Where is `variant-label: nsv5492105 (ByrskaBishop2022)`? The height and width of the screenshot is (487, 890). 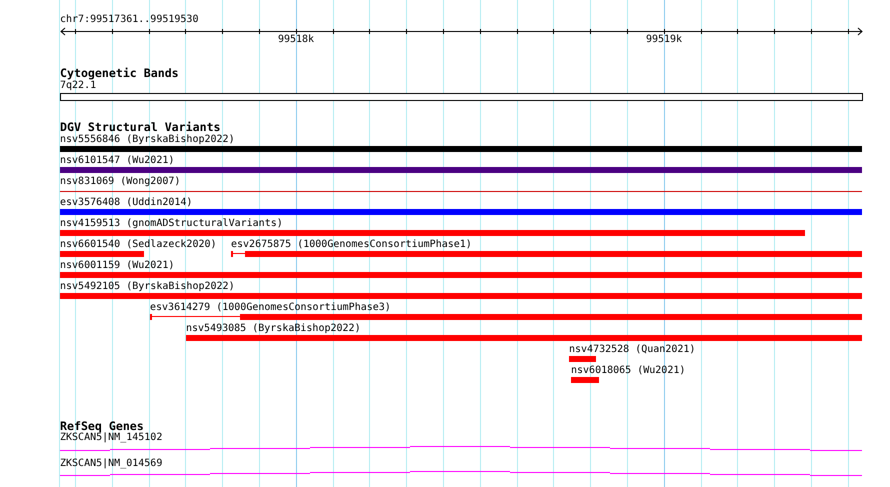
variant-label: nsv5492105 (ByrskaBishop2022) is located at coordinates (147, 287).